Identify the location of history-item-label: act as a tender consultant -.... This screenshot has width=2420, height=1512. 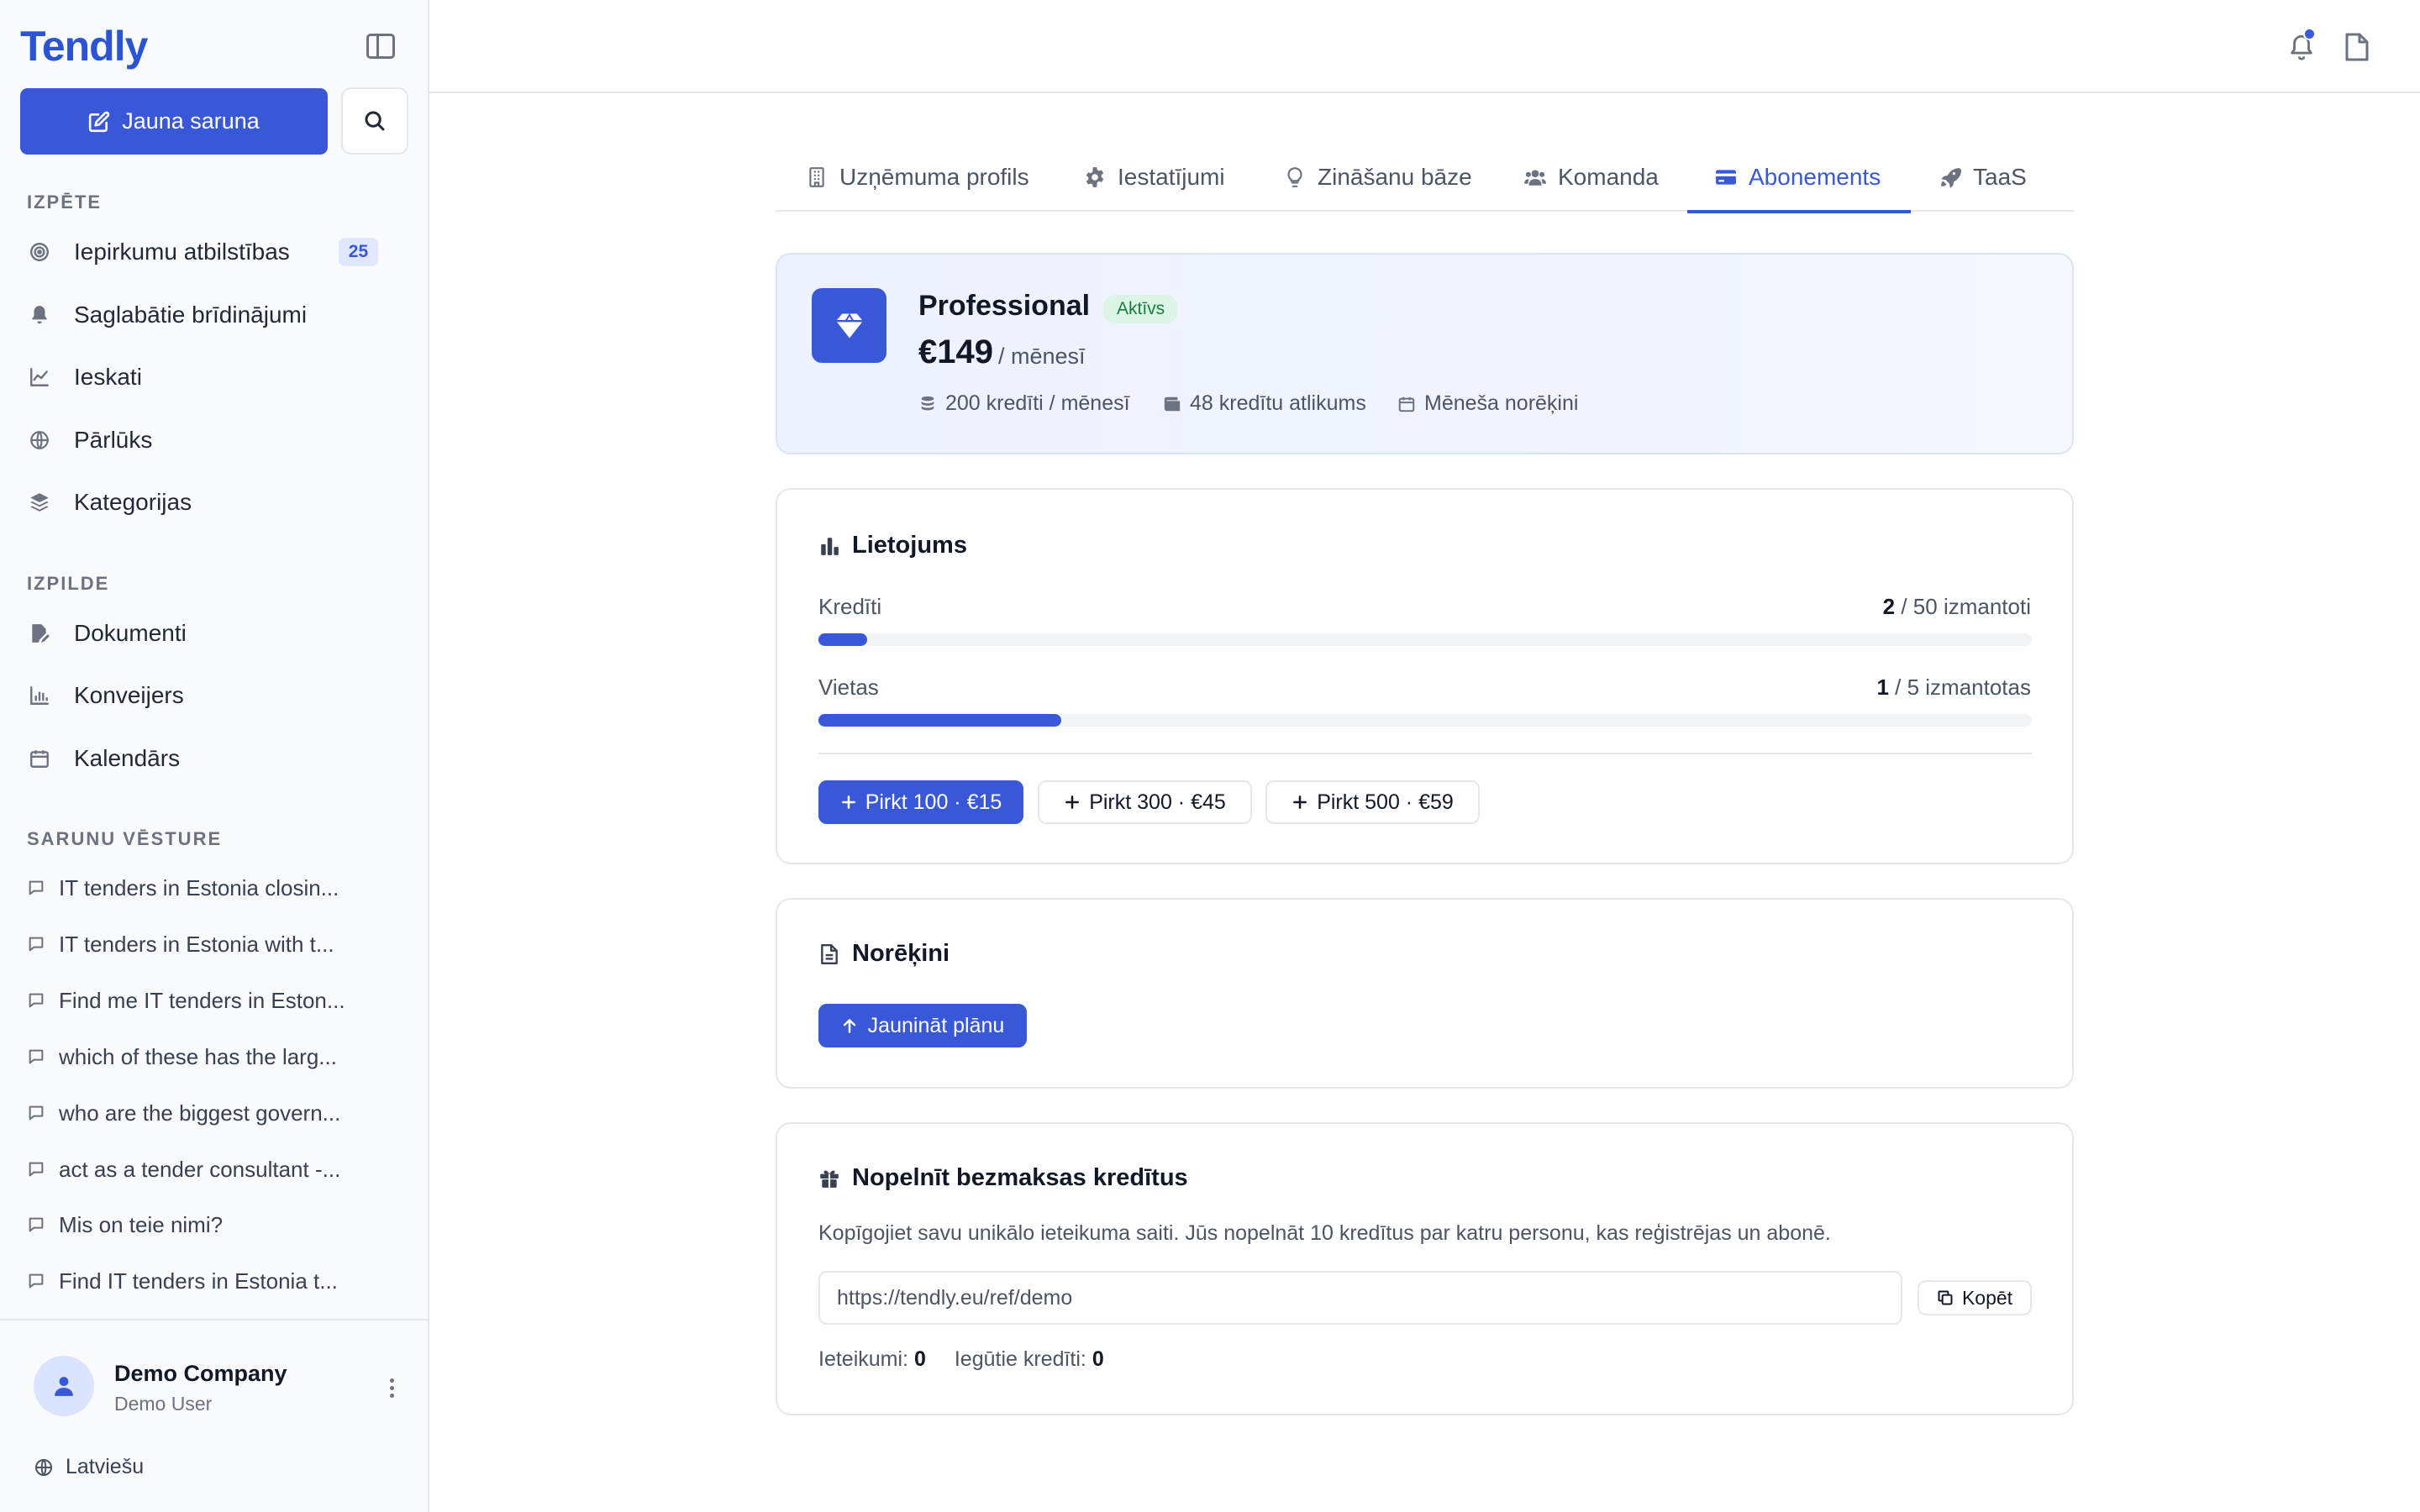
(200, 1169).